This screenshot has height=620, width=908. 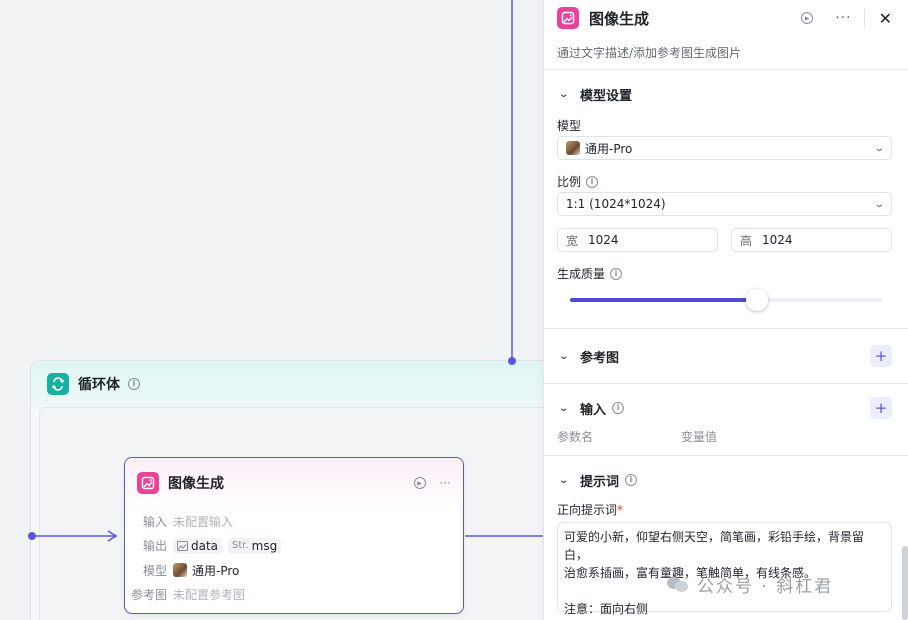 What do you see at coordinates (881, 356) in the screenshot?
I see `add-reference-button: +` at bounding box center [881, 356].